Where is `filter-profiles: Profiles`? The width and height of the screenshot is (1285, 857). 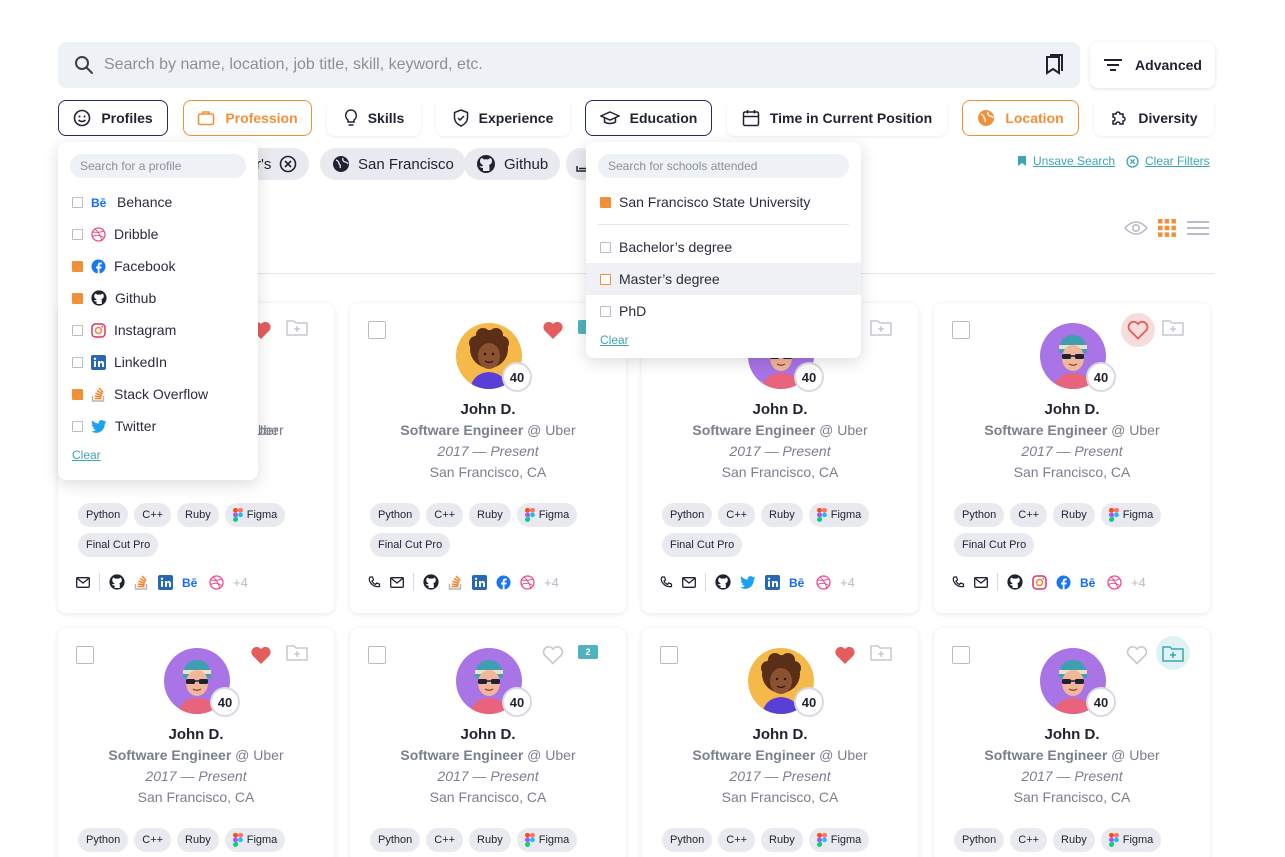 filter-profiles: Profiles is located at coordinates (113, 118).